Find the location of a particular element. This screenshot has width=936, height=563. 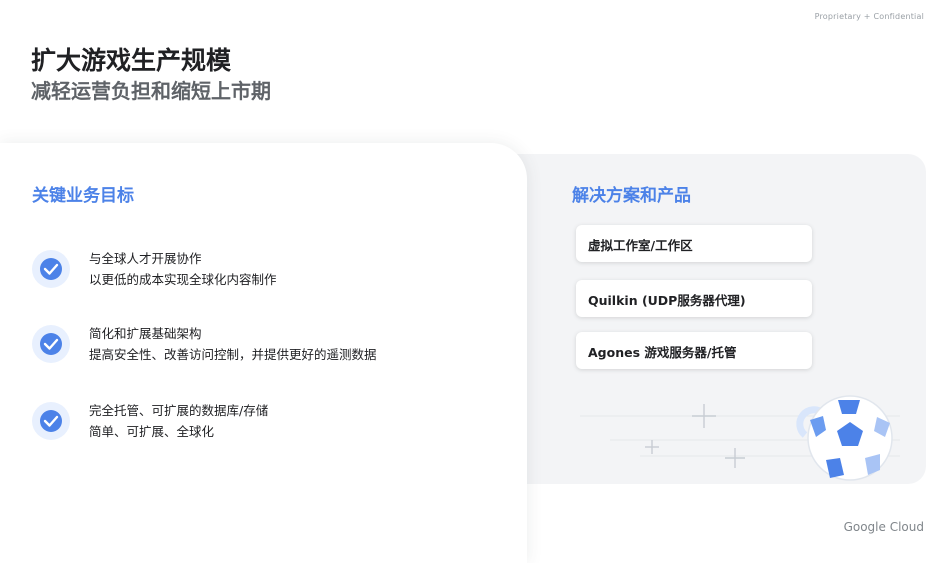

goal-item: 完全托管、可扩展的数据库/存储 简单、可扩展、全球化 is located at coordinates (272, 422).